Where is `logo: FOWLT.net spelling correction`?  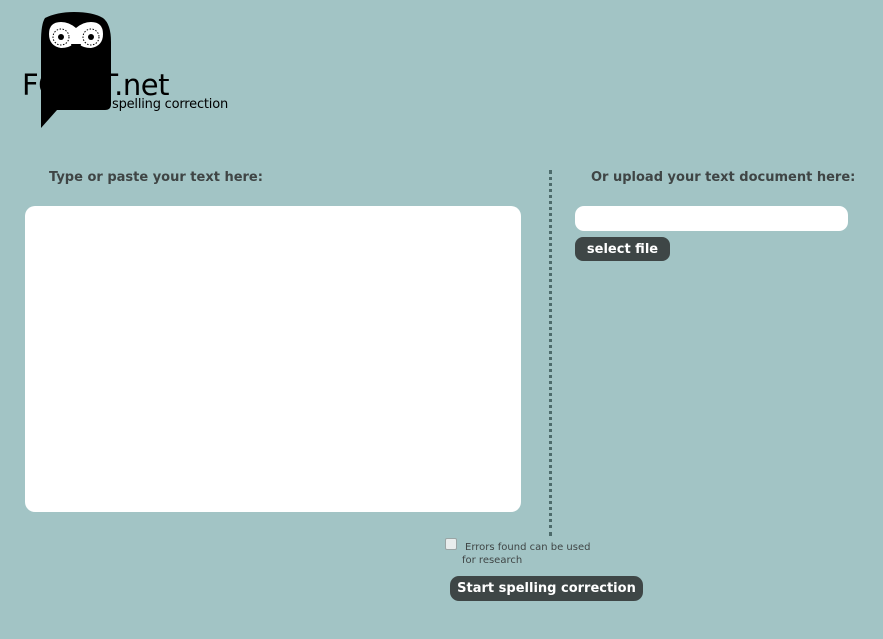
logo: FOWLT.net spelling correction is located at coordinates (137, 73).